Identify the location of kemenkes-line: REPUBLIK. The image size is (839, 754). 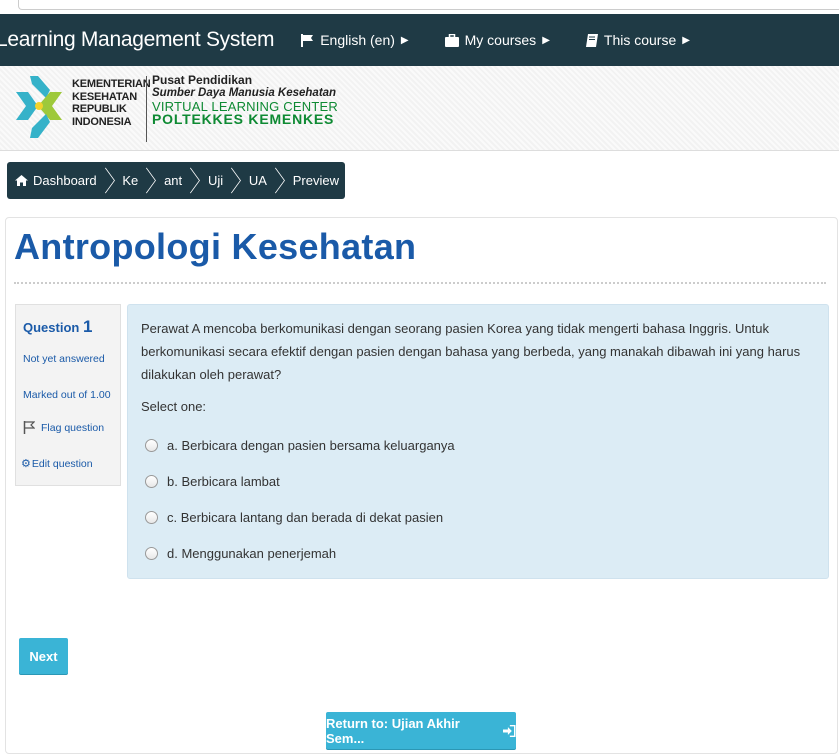
(99, 109).